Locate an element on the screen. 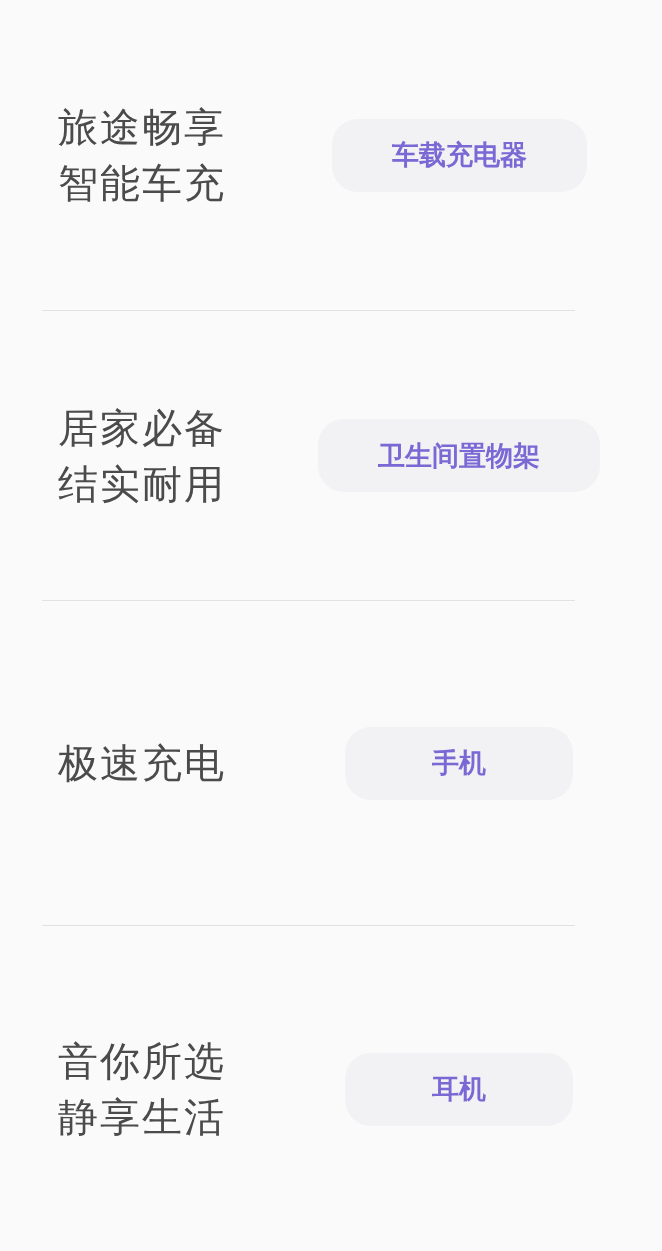 This screenshot has height=1251, width=662. category-button: 手机 is located at coordinates (459, 763).